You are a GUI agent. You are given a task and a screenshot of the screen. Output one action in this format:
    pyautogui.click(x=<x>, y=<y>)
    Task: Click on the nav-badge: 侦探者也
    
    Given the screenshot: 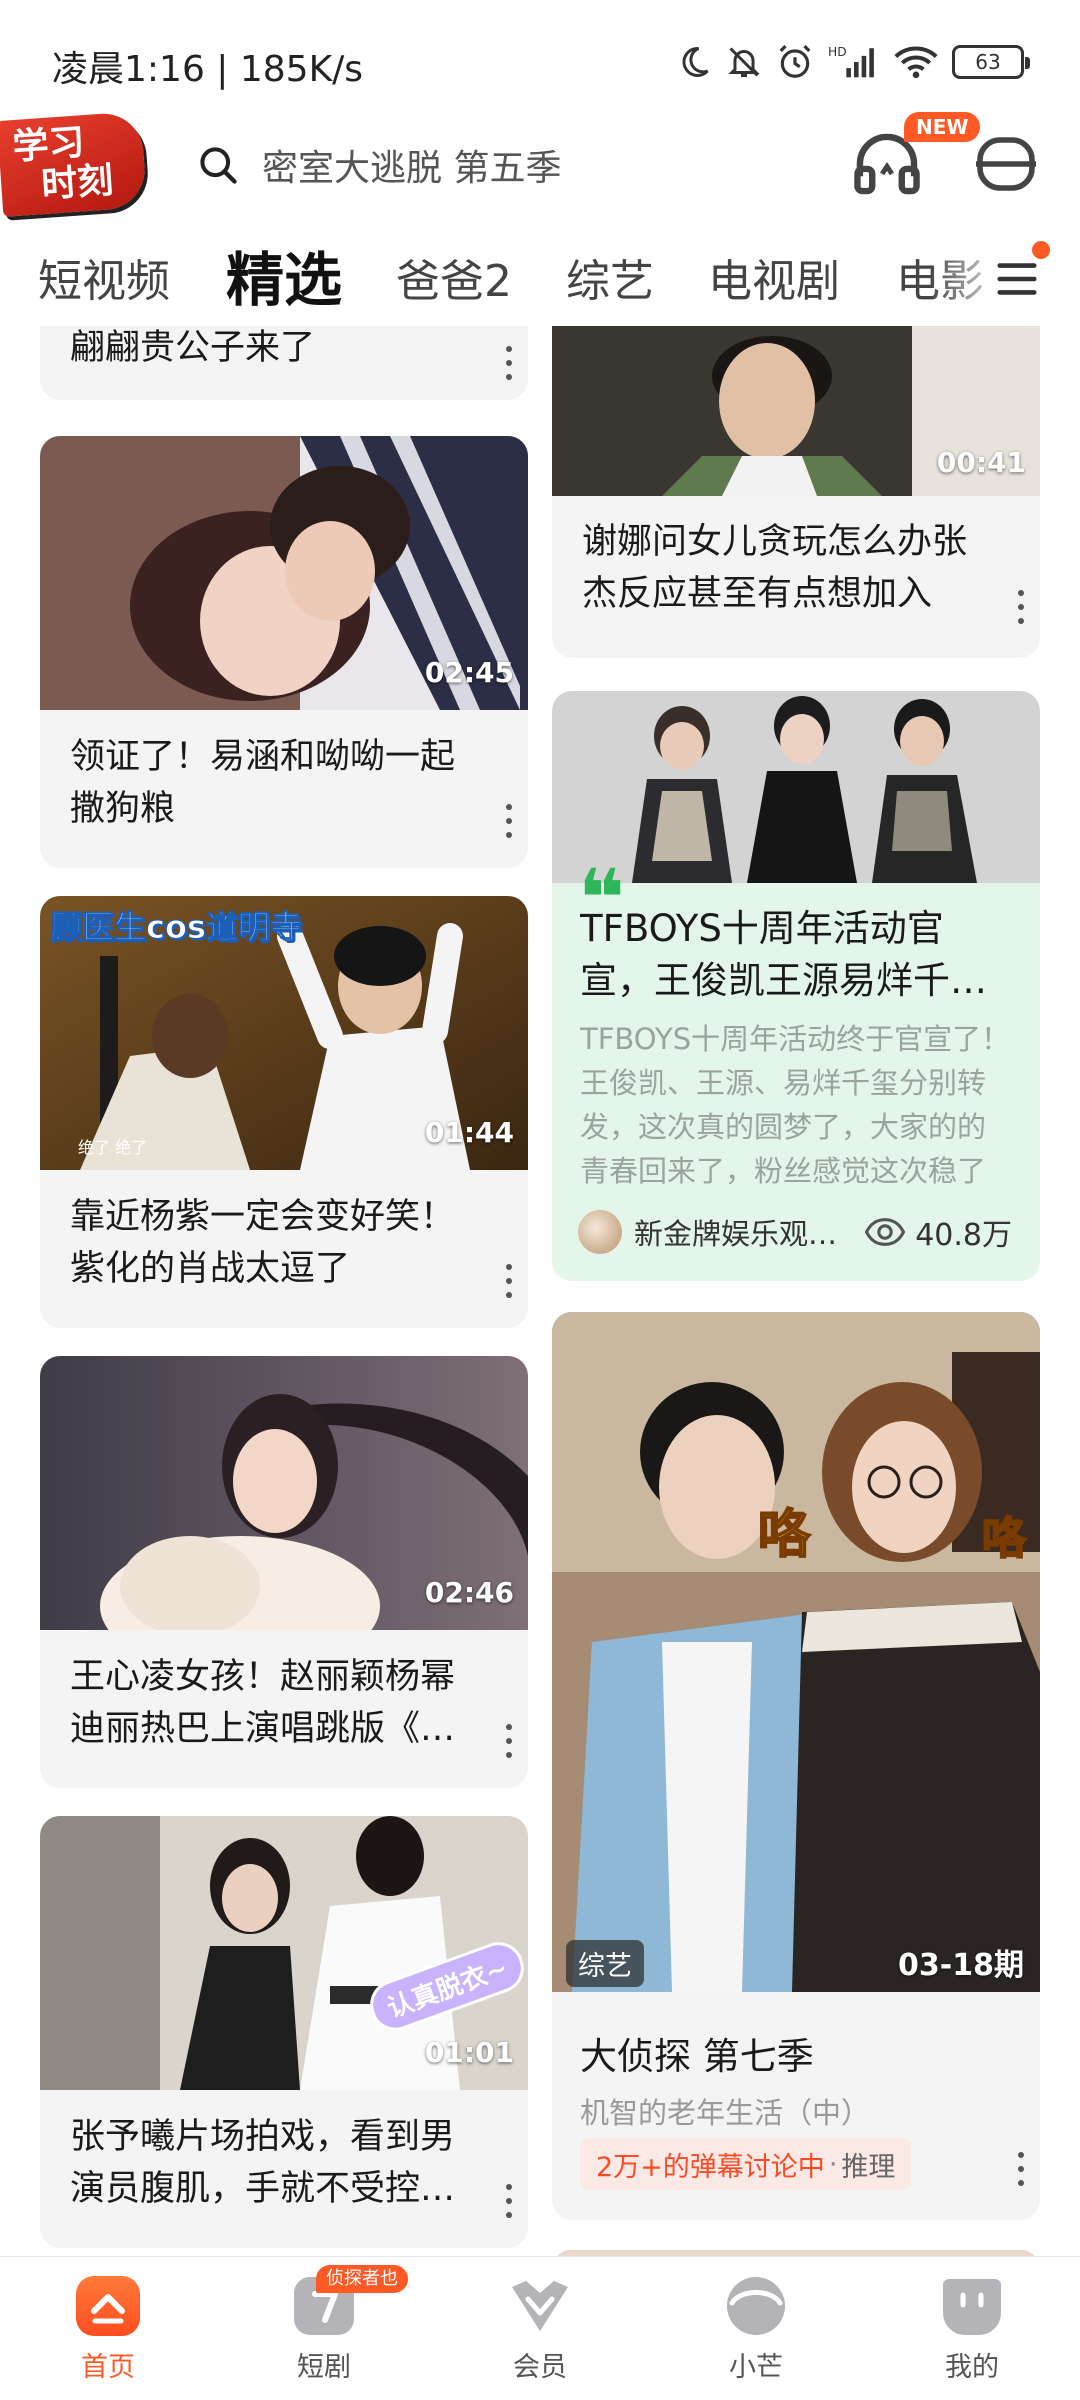 What is the action you would take?
    pyautogui.click(x=362, y=2279)
    